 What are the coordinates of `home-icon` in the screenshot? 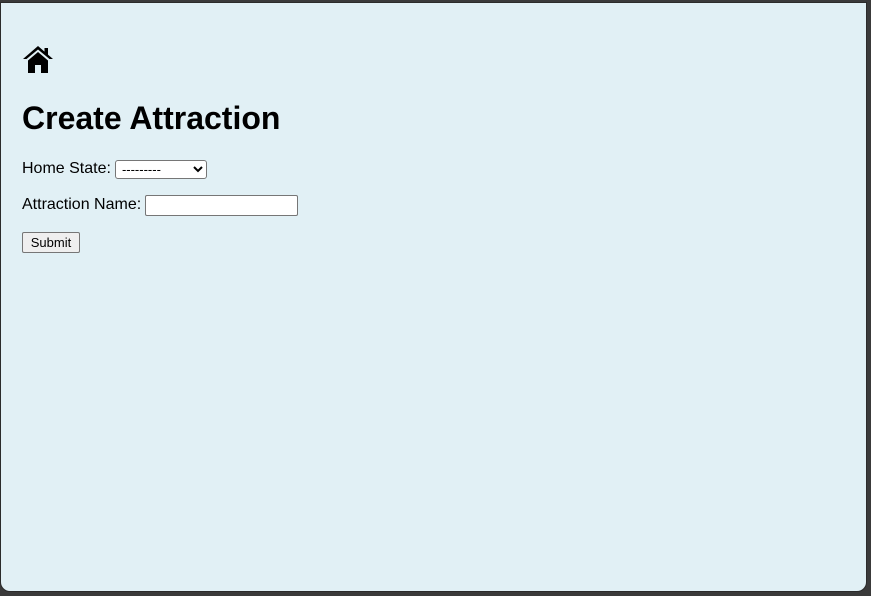 It's located at (38, 59).